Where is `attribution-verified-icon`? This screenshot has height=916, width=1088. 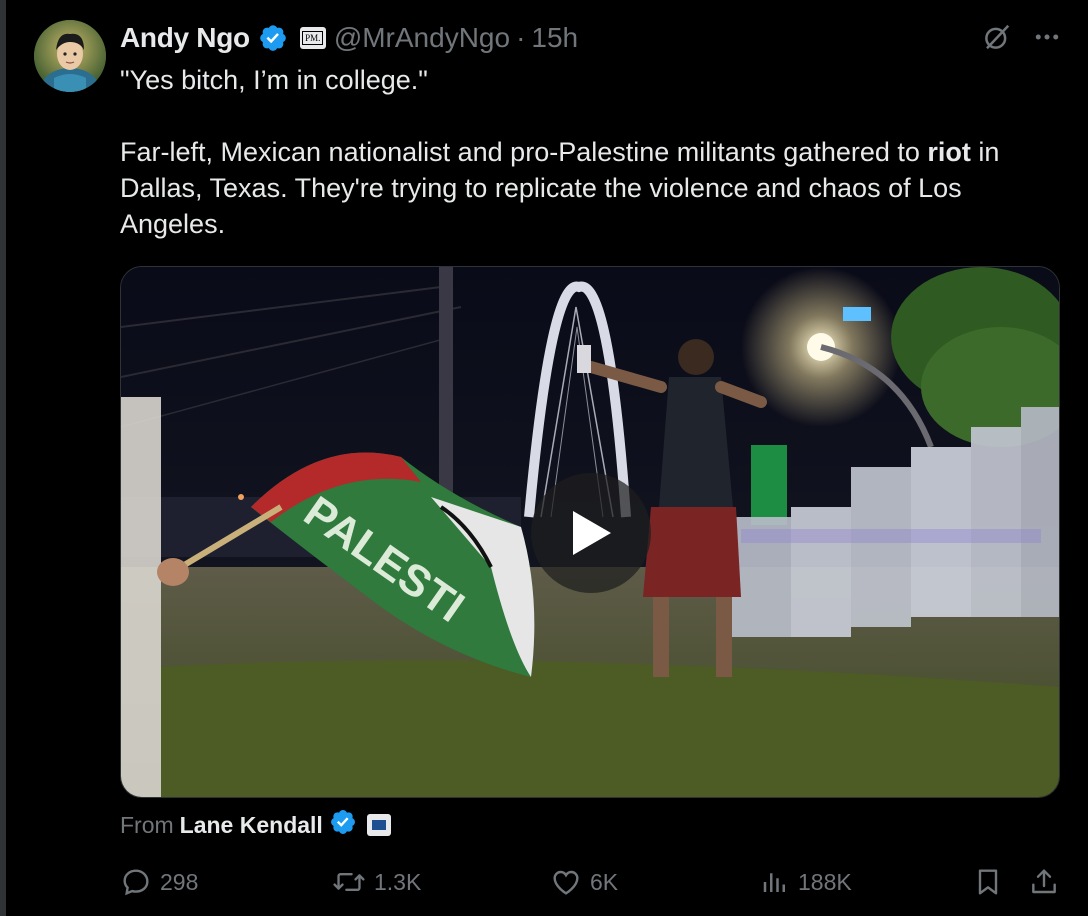 attribution-verified-icon is located at coordinates (343, 825).